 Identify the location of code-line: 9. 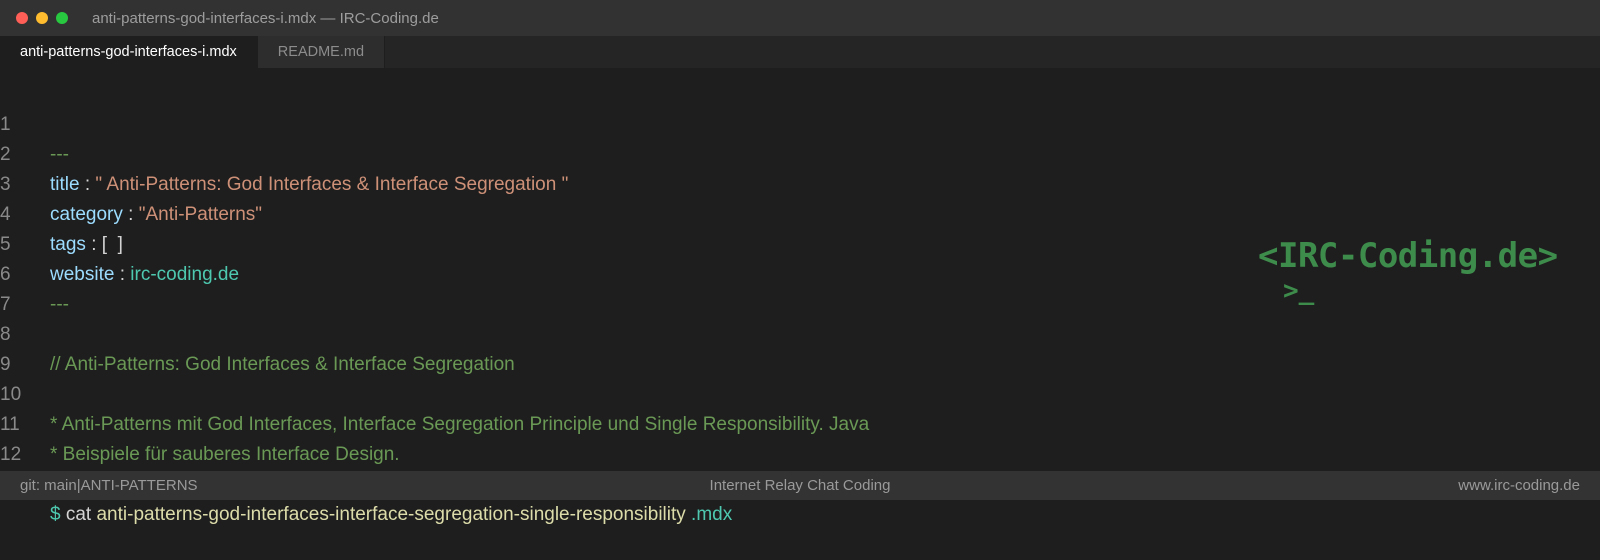
(10, 347).